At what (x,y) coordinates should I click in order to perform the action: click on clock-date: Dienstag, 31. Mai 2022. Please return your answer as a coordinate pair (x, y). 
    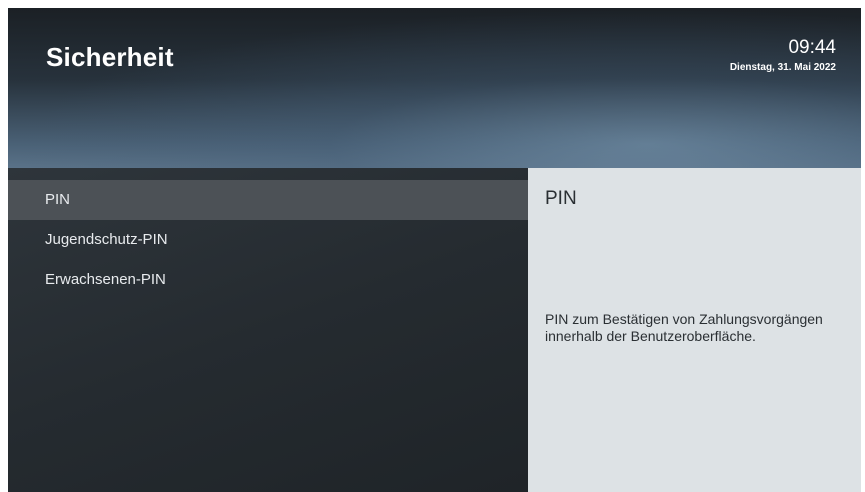
    Looking at the image, I should click on (782, 67).